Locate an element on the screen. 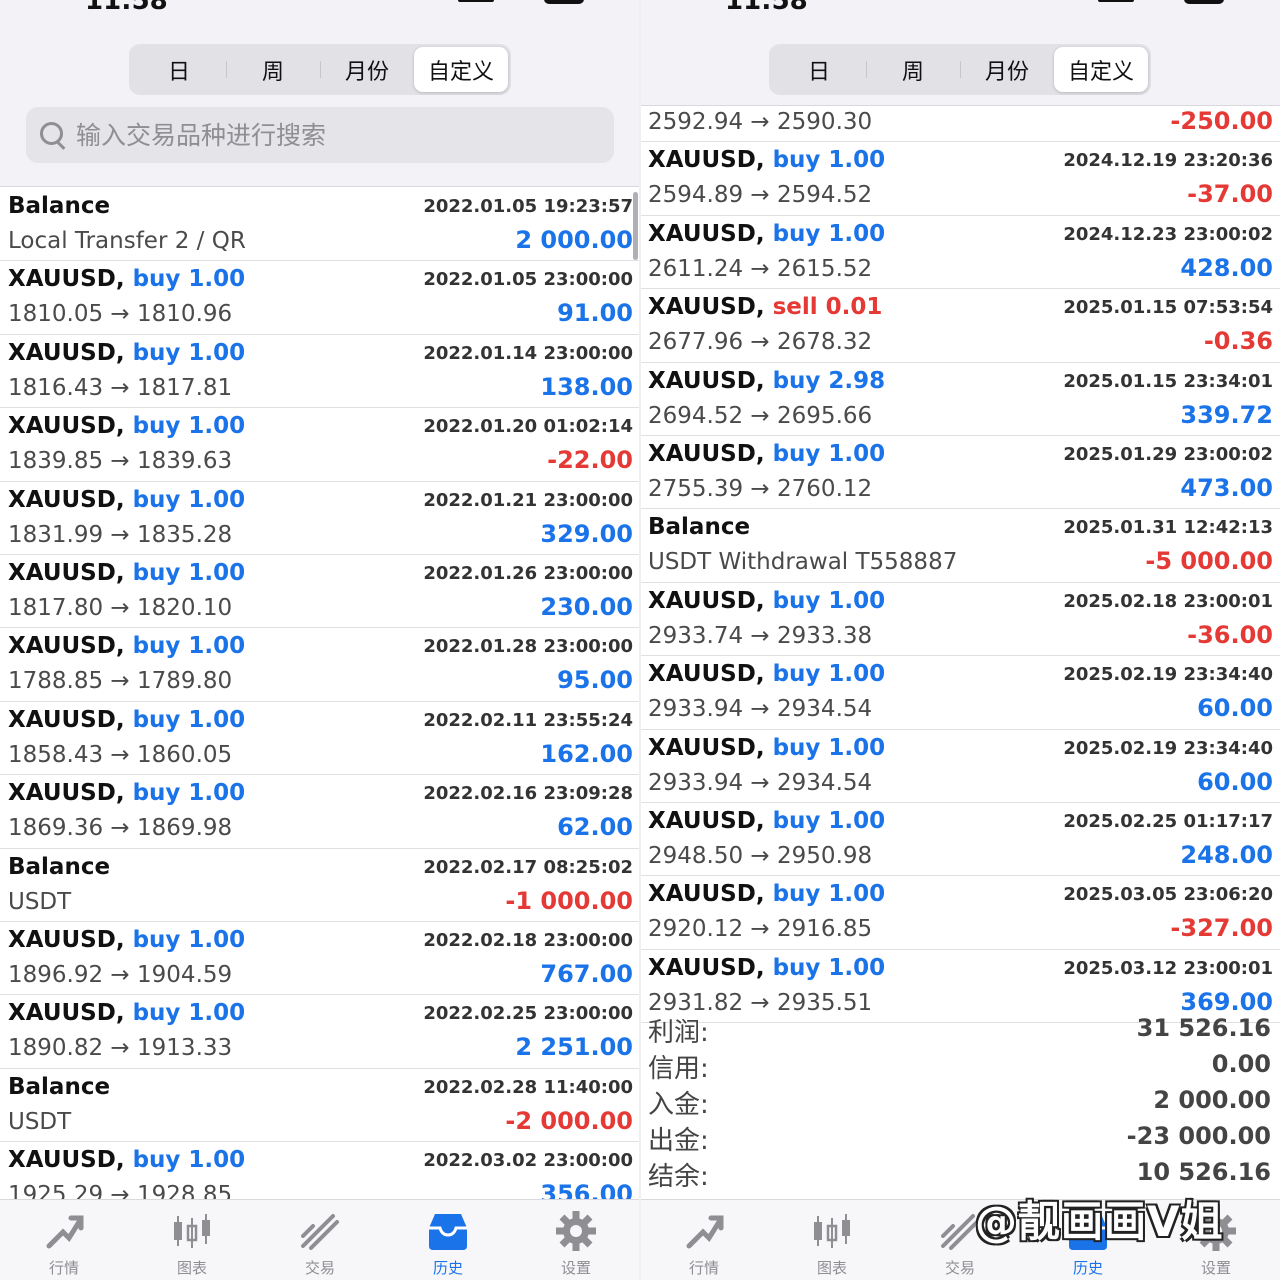 The image size is (1280, 1280). scroll-indicator is located at coordinates (635, 226).